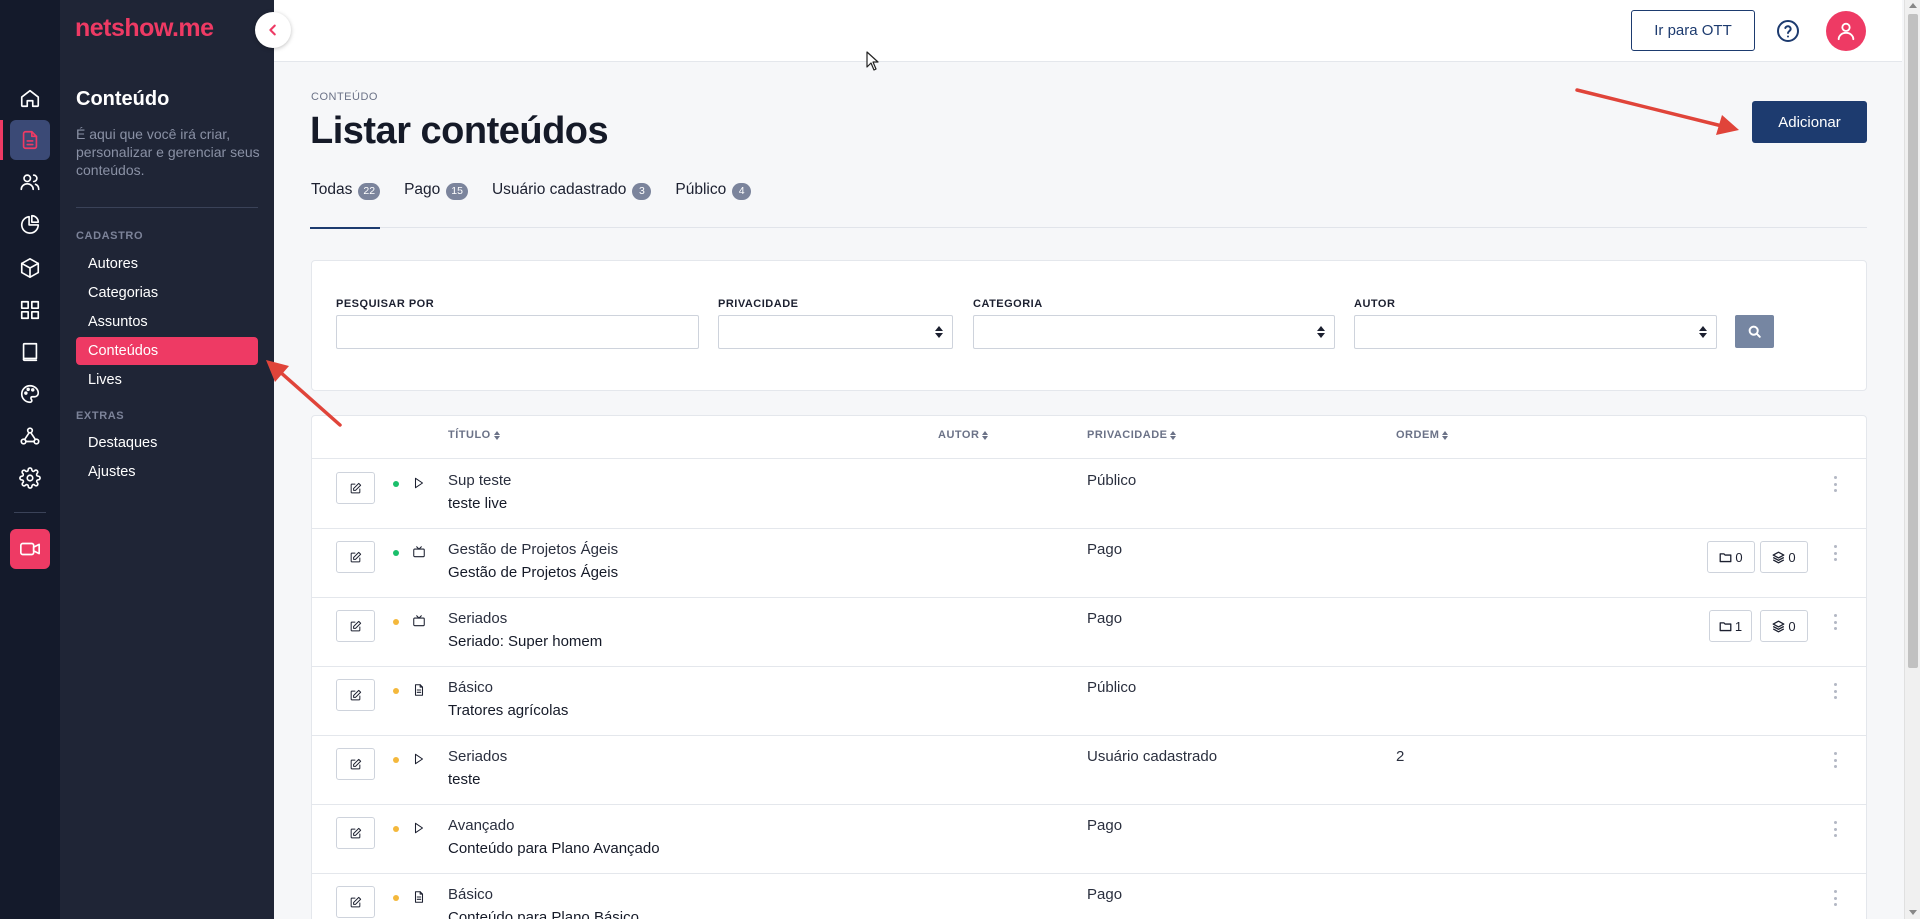  Describe the element at coordinates (369, 191) in the screenshot. I see `count-badge: 22` at that location.